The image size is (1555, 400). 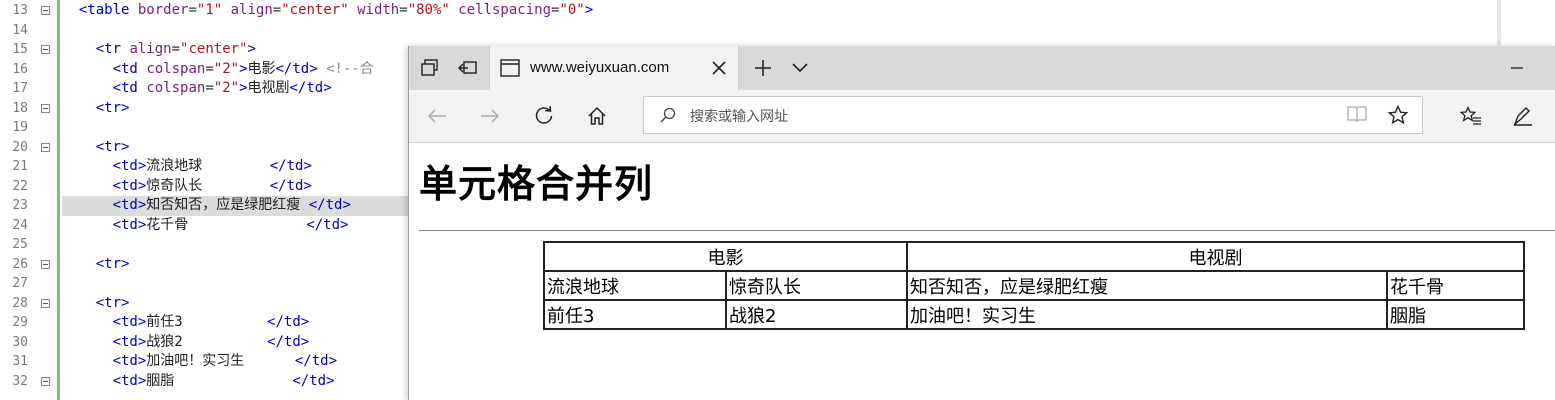 I want to click on line-number: 20, so click(x=20, y=147).